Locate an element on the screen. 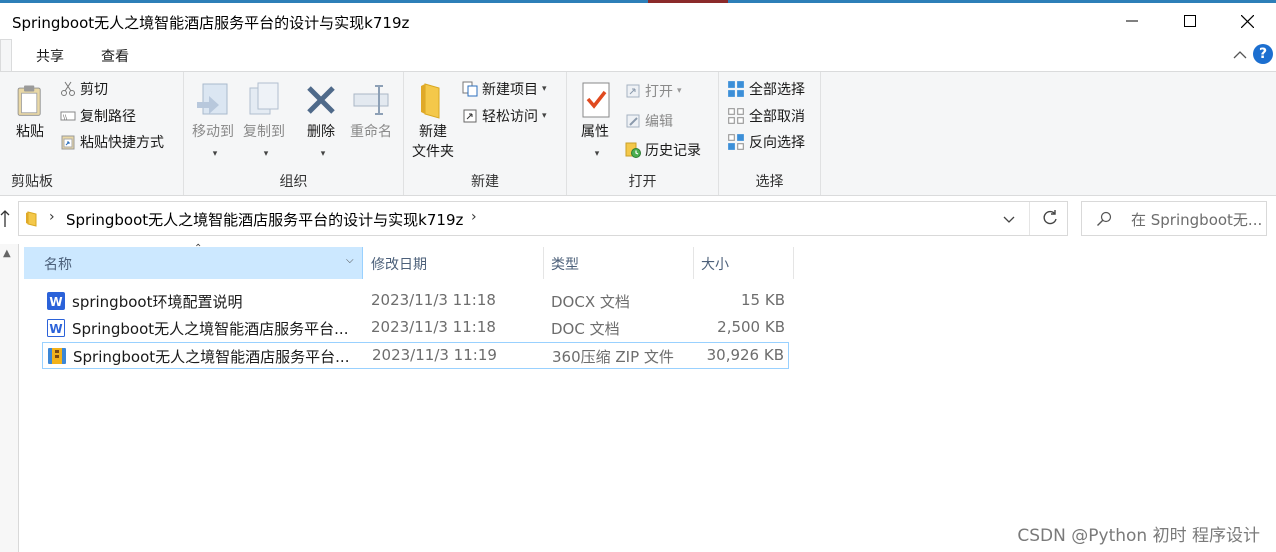  delete-label: 删除 is located at coordinates (321, 132).